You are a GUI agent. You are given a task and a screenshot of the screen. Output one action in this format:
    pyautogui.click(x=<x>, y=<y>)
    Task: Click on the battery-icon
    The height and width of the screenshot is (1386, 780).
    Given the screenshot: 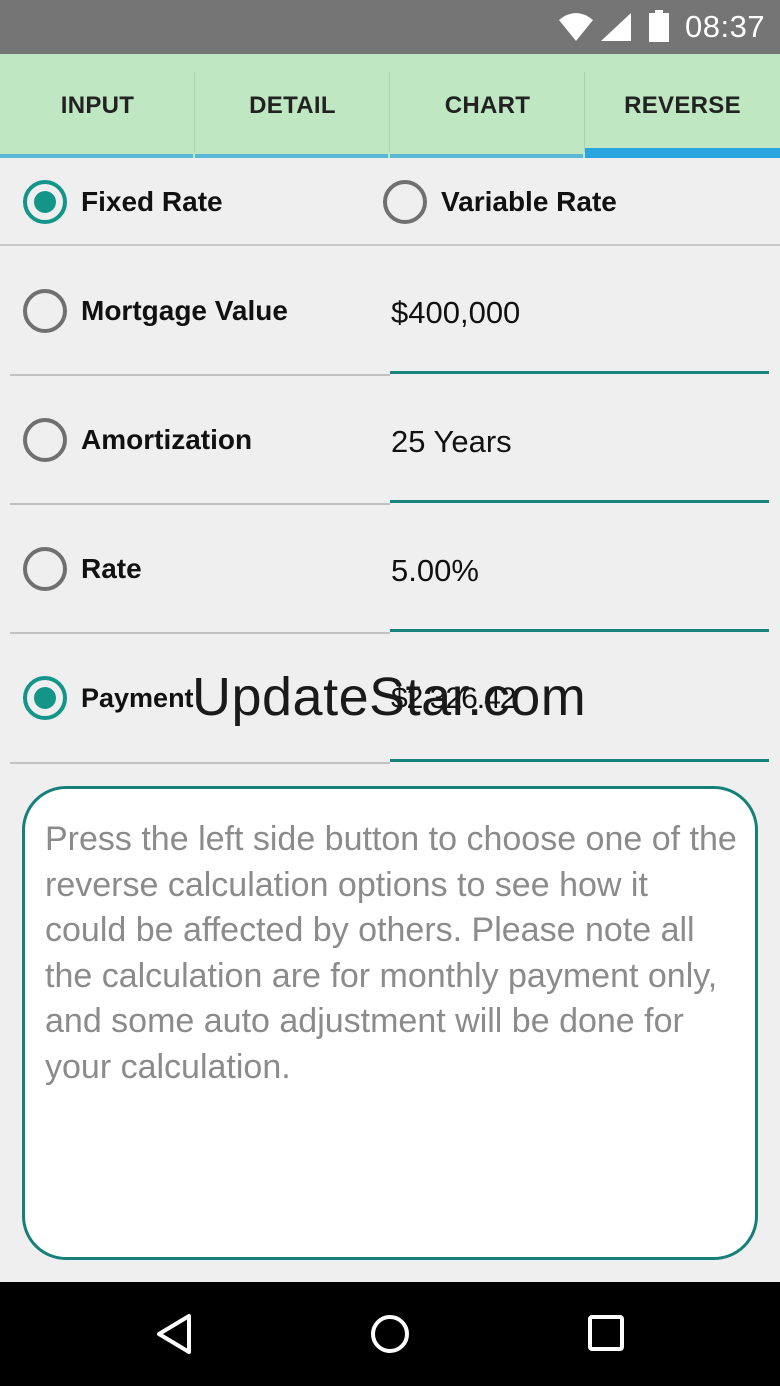 What is the action you would take?
    pyautogui.click(x=659, y=26)
    